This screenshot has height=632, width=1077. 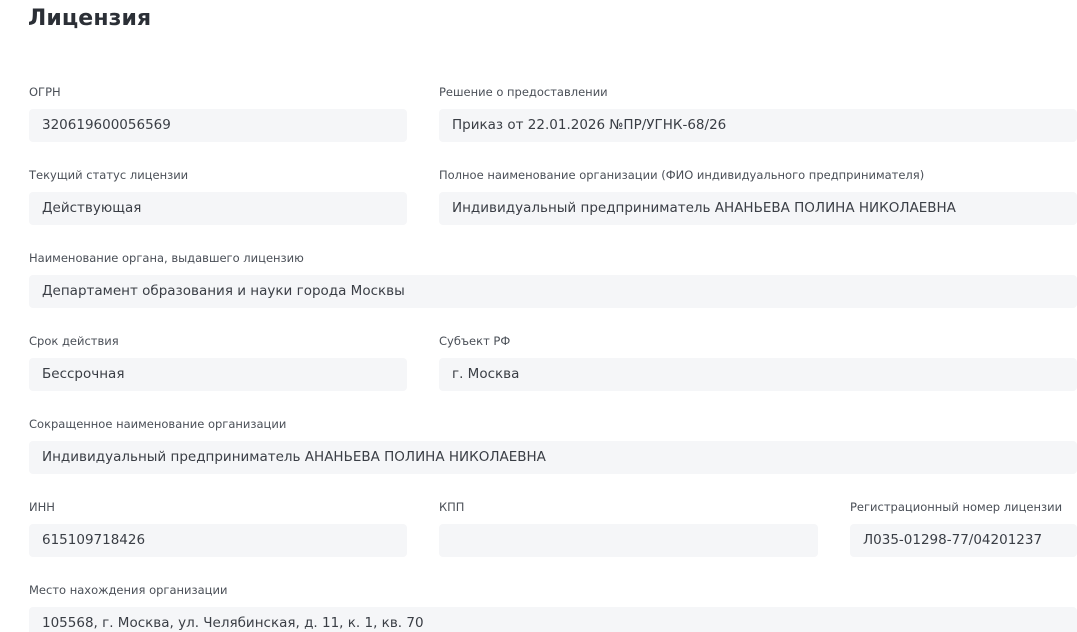 I want to click on kpp-field, so click(x=628, y=540).